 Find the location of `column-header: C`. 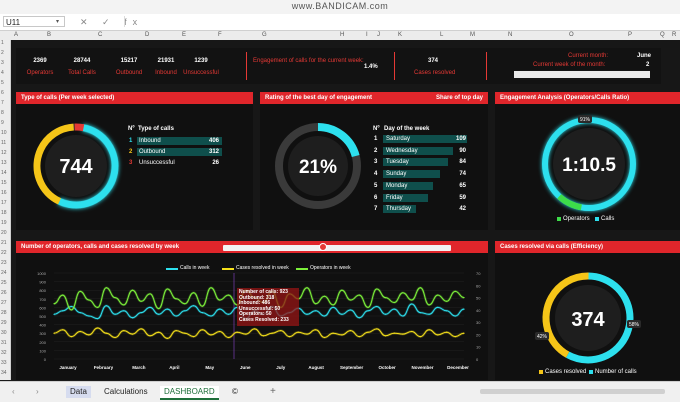

column-header: C is located at coordinates (100, 35).